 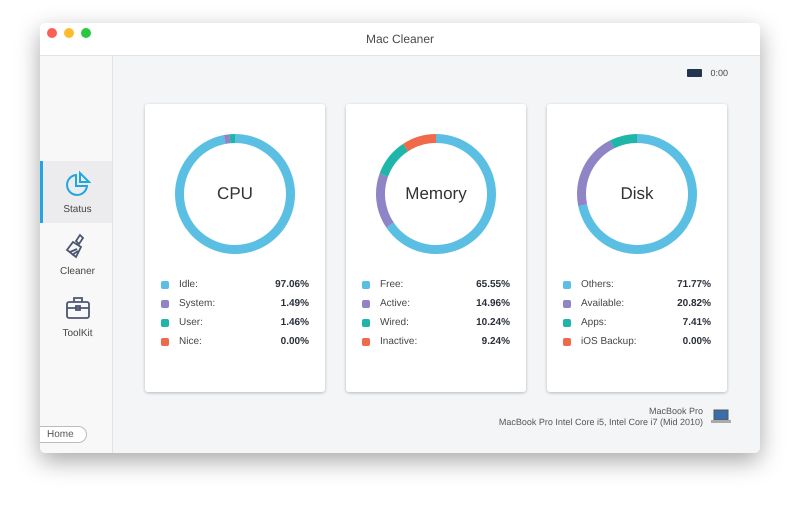 What do you see at coordinates (637, 194) in the screenshot?
I see `chart-title: Disk` at bounding box center [637, 194].